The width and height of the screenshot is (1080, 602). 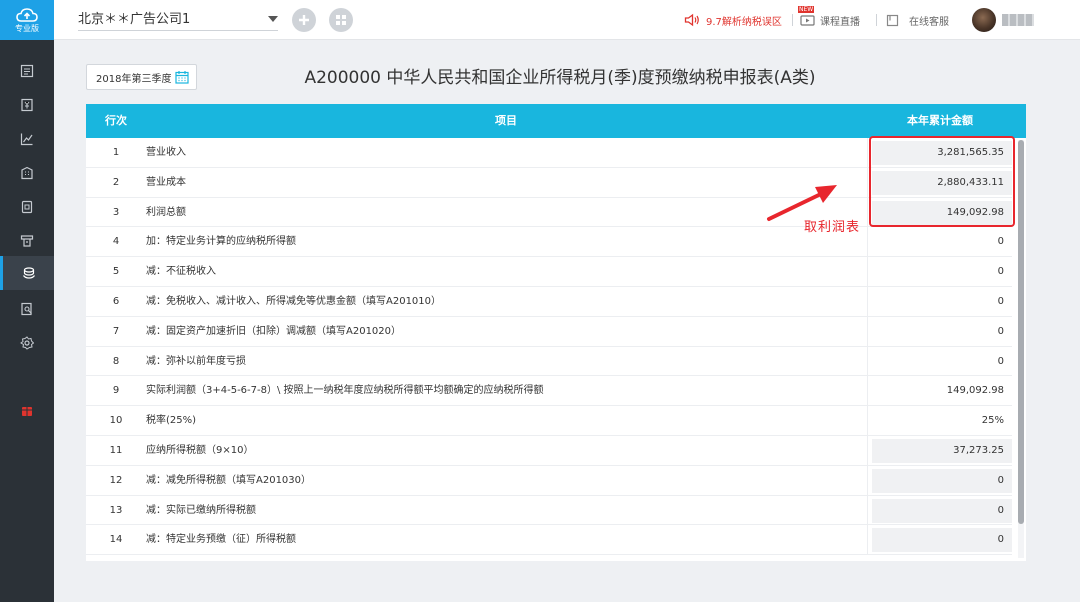 I want to click on online-service-link: 在线客服, so click(x=917, y=20).